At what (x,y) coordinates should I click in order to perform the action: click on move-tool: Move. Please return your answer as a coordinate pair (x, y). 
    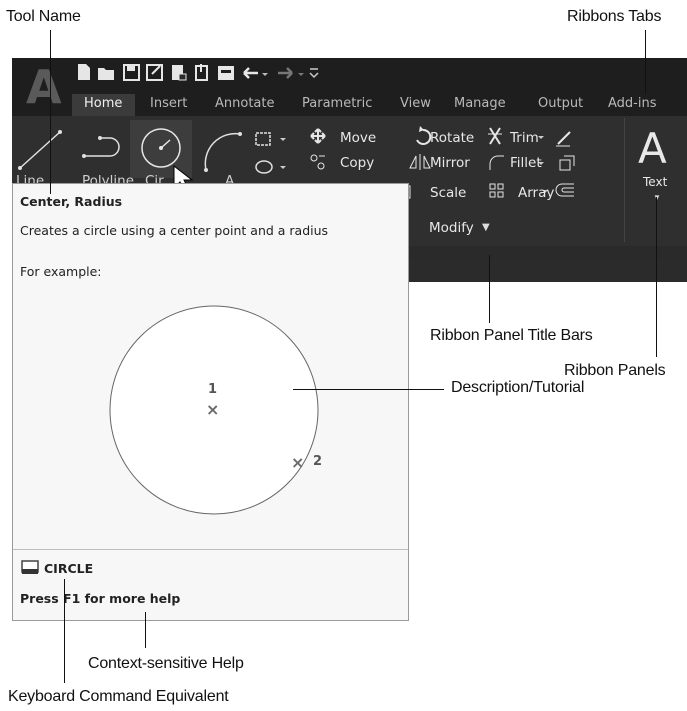
    Looking at the image, I should click on (358, 138).